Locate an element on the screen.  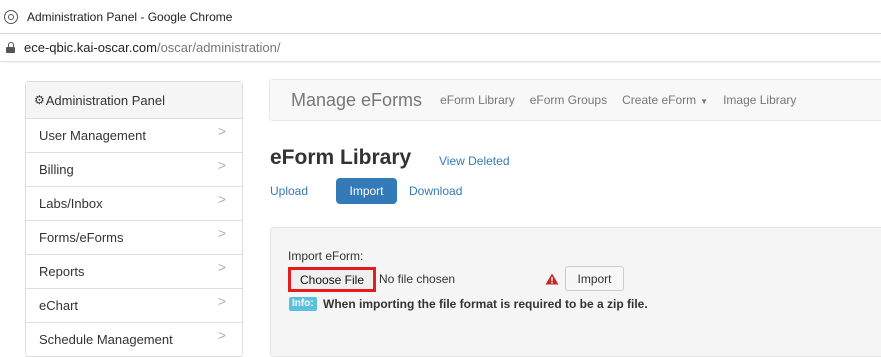
url-host: ece-qbic.kai-oscar.com is located at coordinates (90, 47).